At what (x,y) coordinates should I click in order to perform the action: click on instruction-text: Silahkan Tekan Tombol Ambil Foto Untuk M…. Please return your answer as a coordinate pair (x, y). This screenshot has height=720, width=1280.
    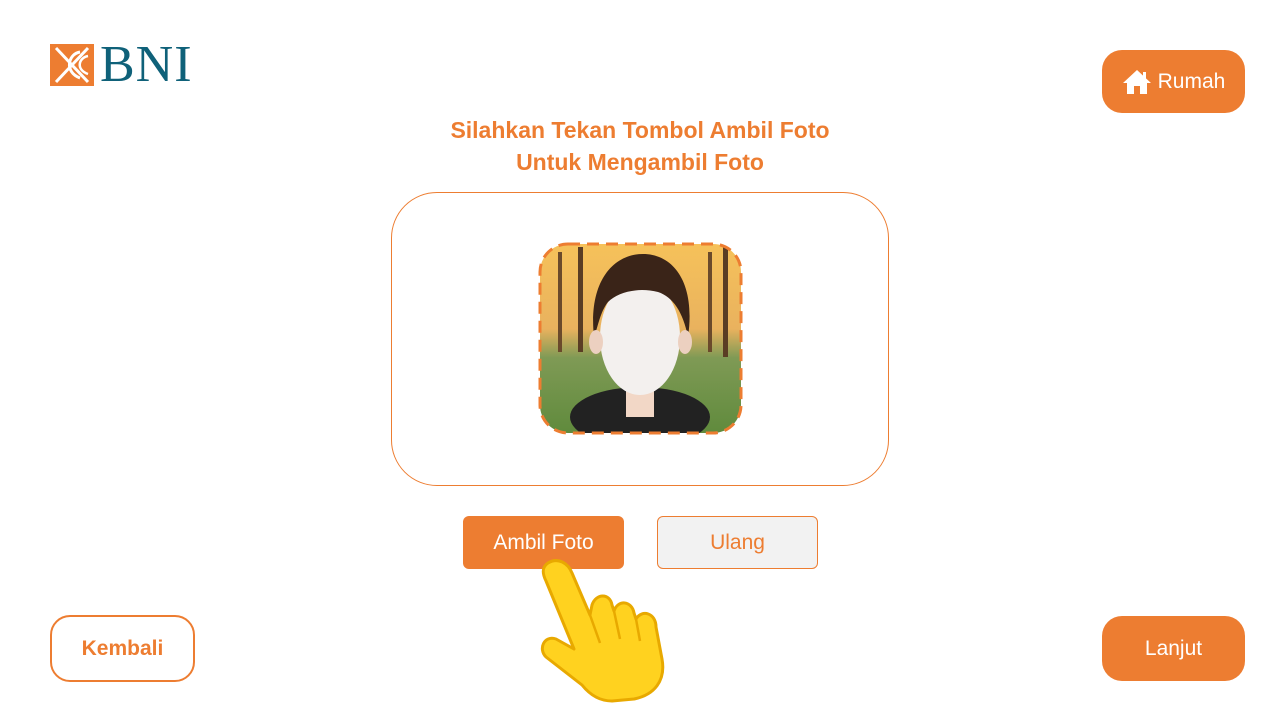
    Looking at the image, I should click on (640, 146).